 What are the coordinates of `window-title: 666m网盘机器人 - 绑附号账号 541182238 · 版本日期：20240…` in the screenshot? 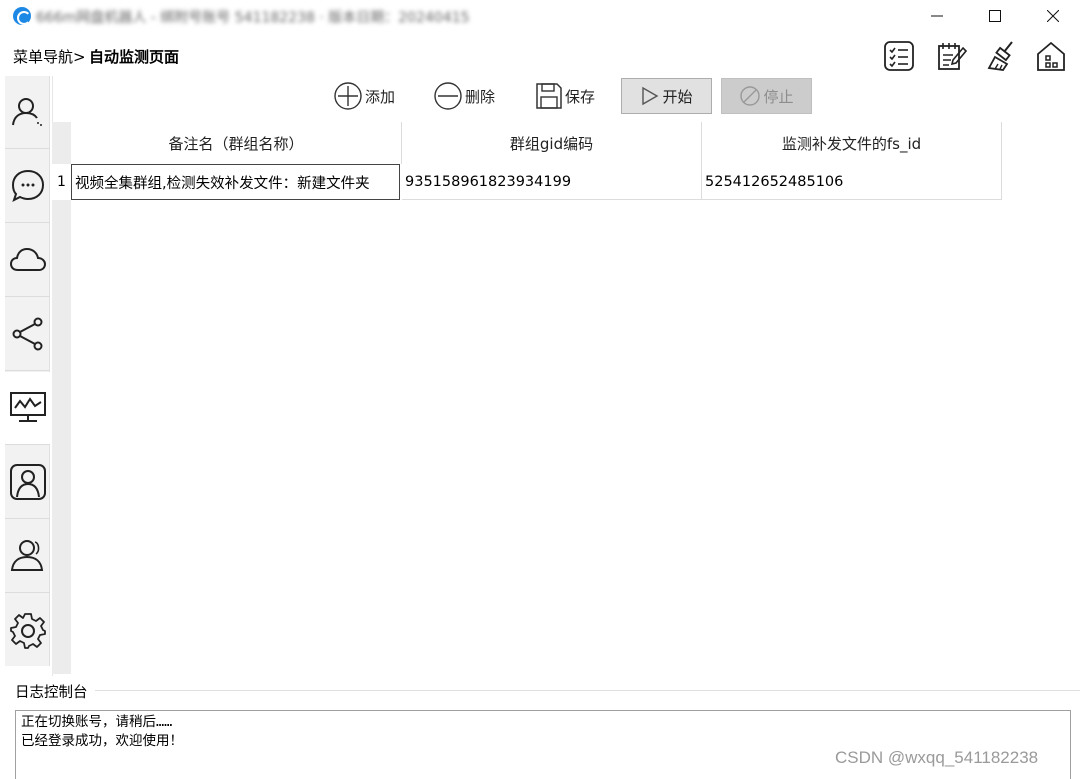 It's located at (253, 18).